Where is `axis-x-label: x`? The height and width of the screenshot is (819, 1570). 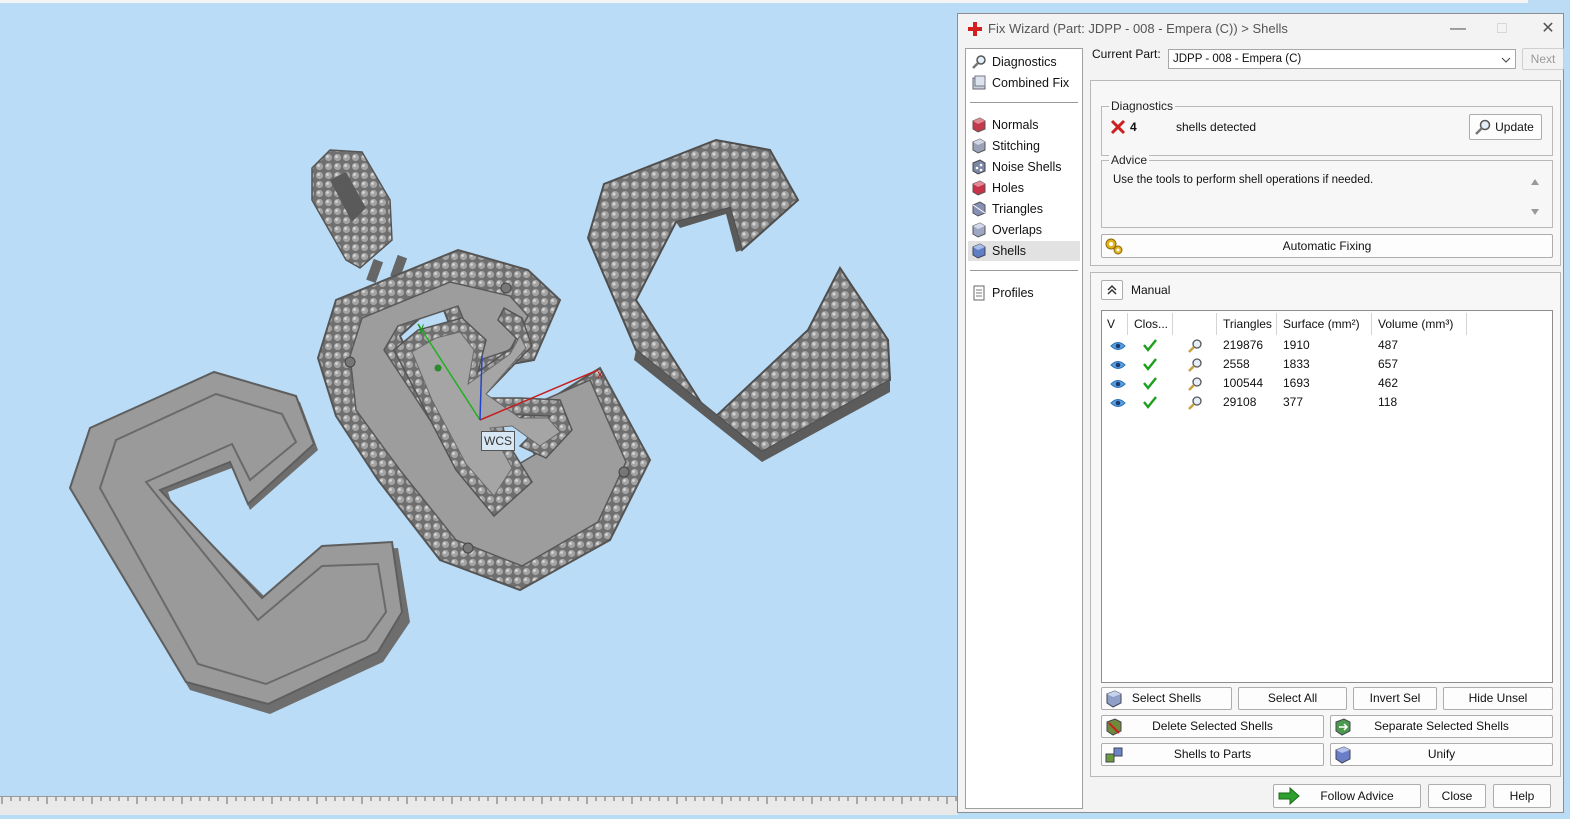 axis-x-label: x is located at coordinates (600, 374).